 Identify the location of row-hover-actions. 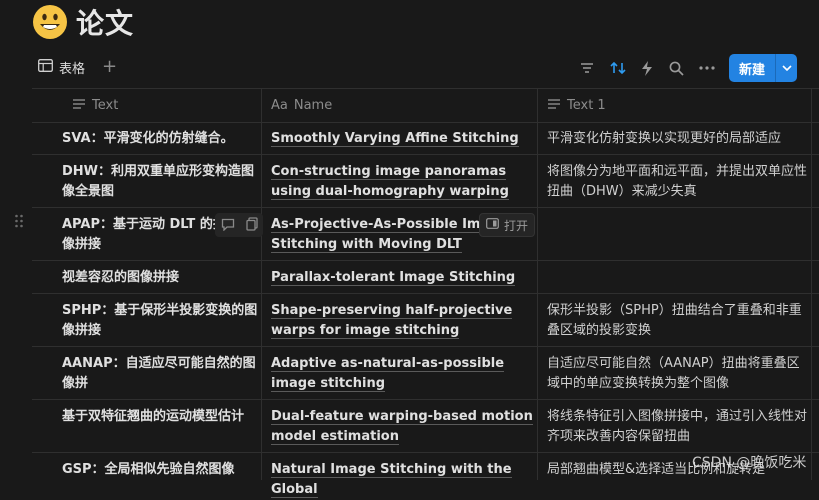
(239, 225).